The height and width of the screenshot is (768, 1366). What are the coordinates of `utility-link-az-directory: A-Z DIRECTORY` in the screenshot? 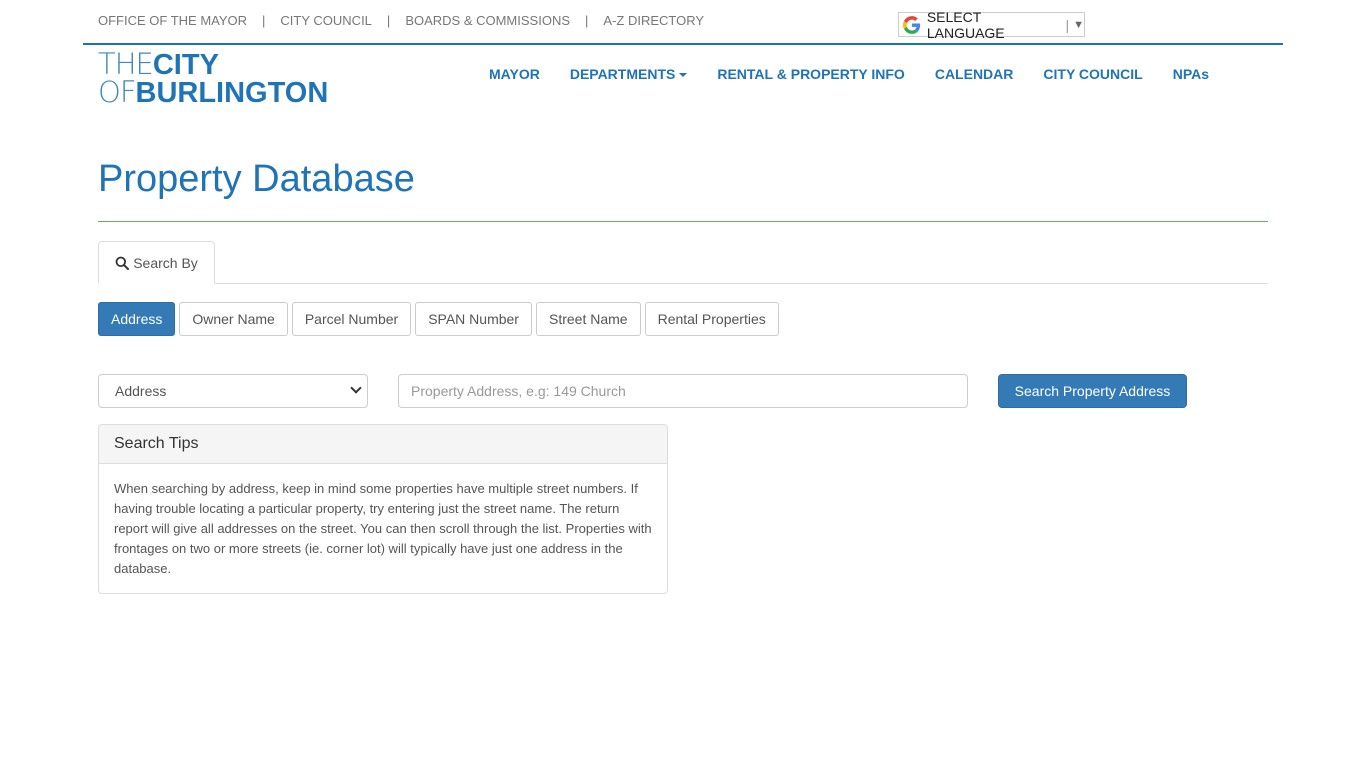 It's located at (653, 20).